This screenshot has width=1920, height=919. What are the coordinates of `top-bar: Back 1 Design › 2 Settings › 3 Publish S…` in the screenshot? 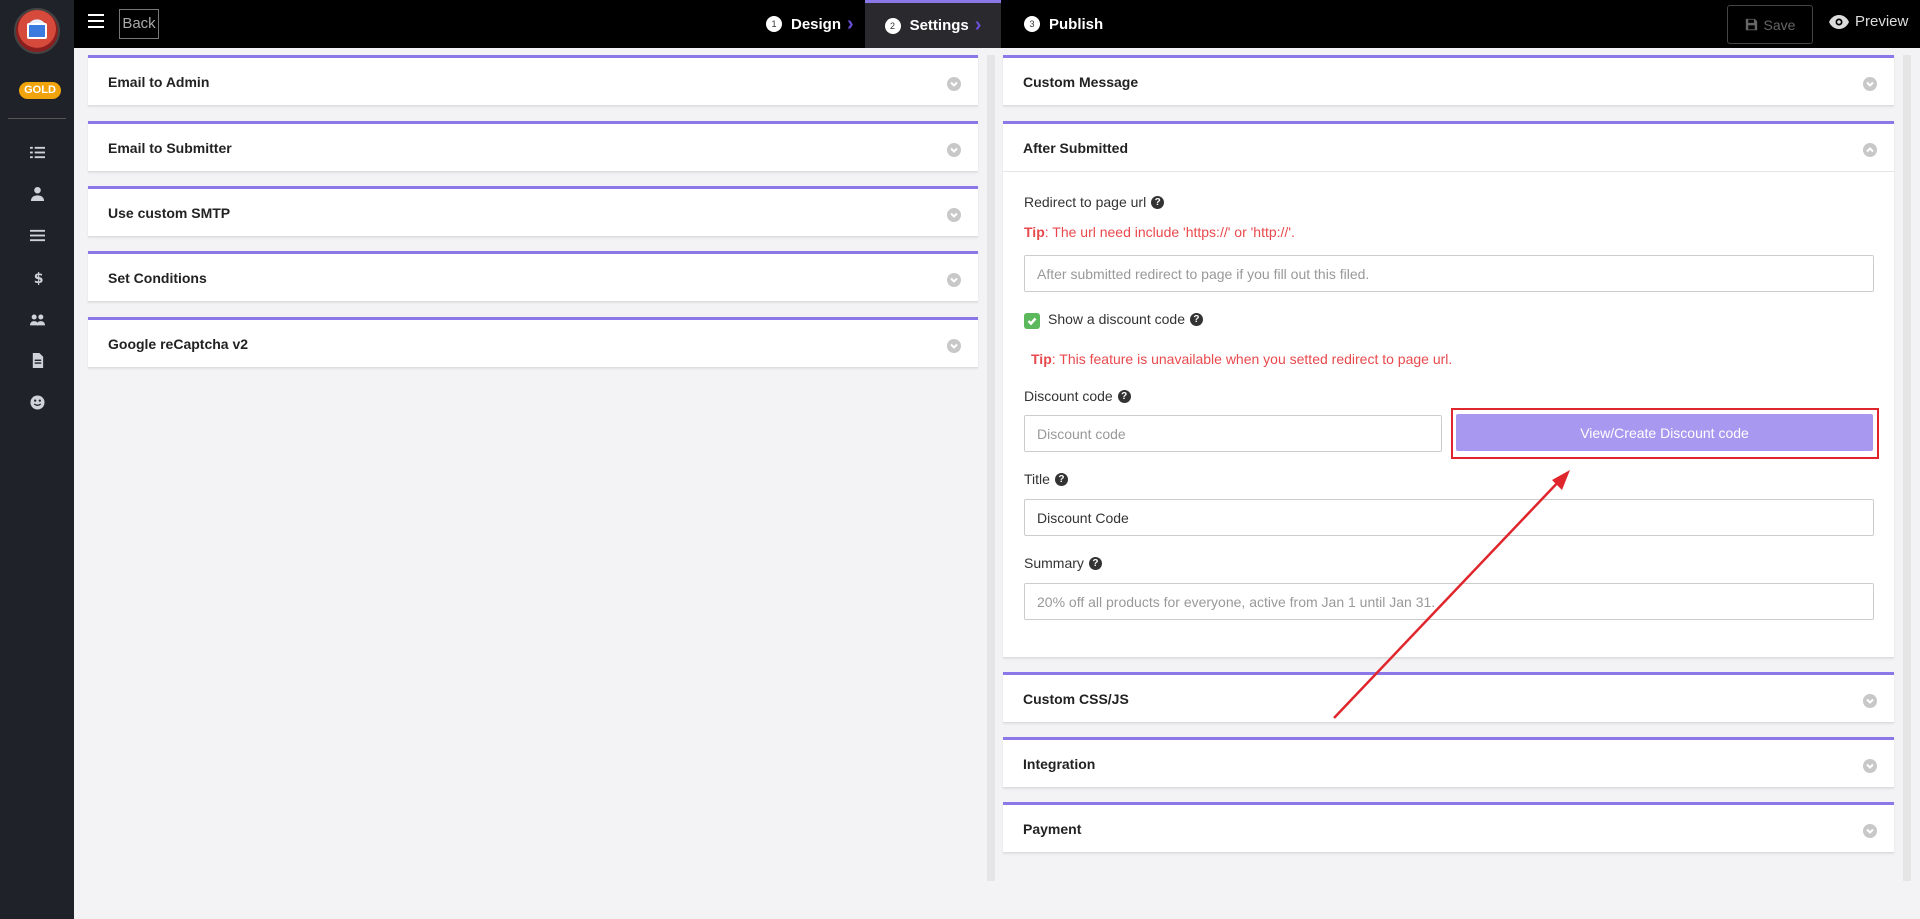 It's located at (997, 24).